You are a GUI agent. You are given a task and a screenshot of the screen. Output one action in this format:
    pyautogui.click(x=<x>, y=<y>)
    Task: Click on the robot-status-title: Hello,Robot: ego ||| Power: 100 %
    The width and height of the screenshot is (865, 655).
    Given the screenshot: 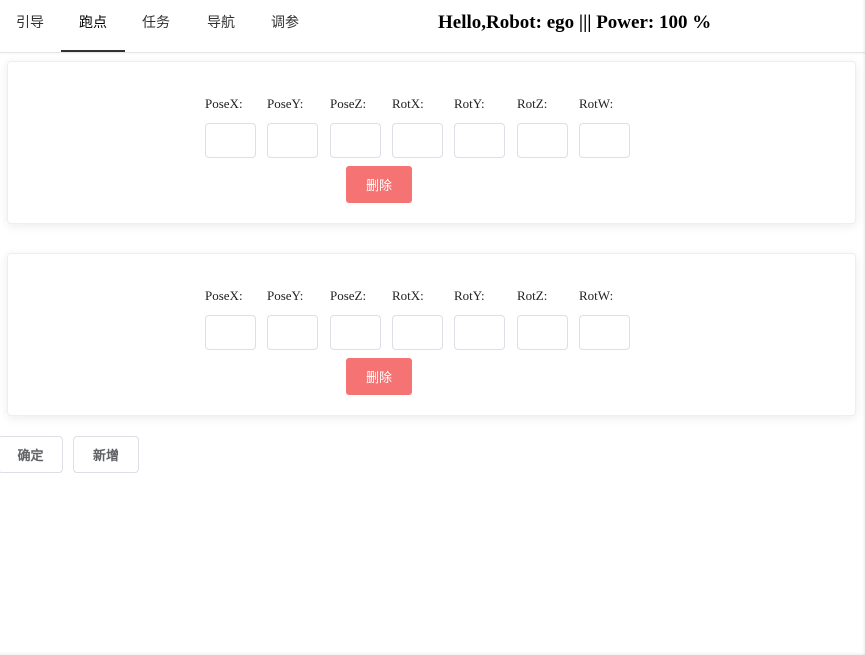 What is the action you would take?
    pyautogui.click(x=575, y=22)
    